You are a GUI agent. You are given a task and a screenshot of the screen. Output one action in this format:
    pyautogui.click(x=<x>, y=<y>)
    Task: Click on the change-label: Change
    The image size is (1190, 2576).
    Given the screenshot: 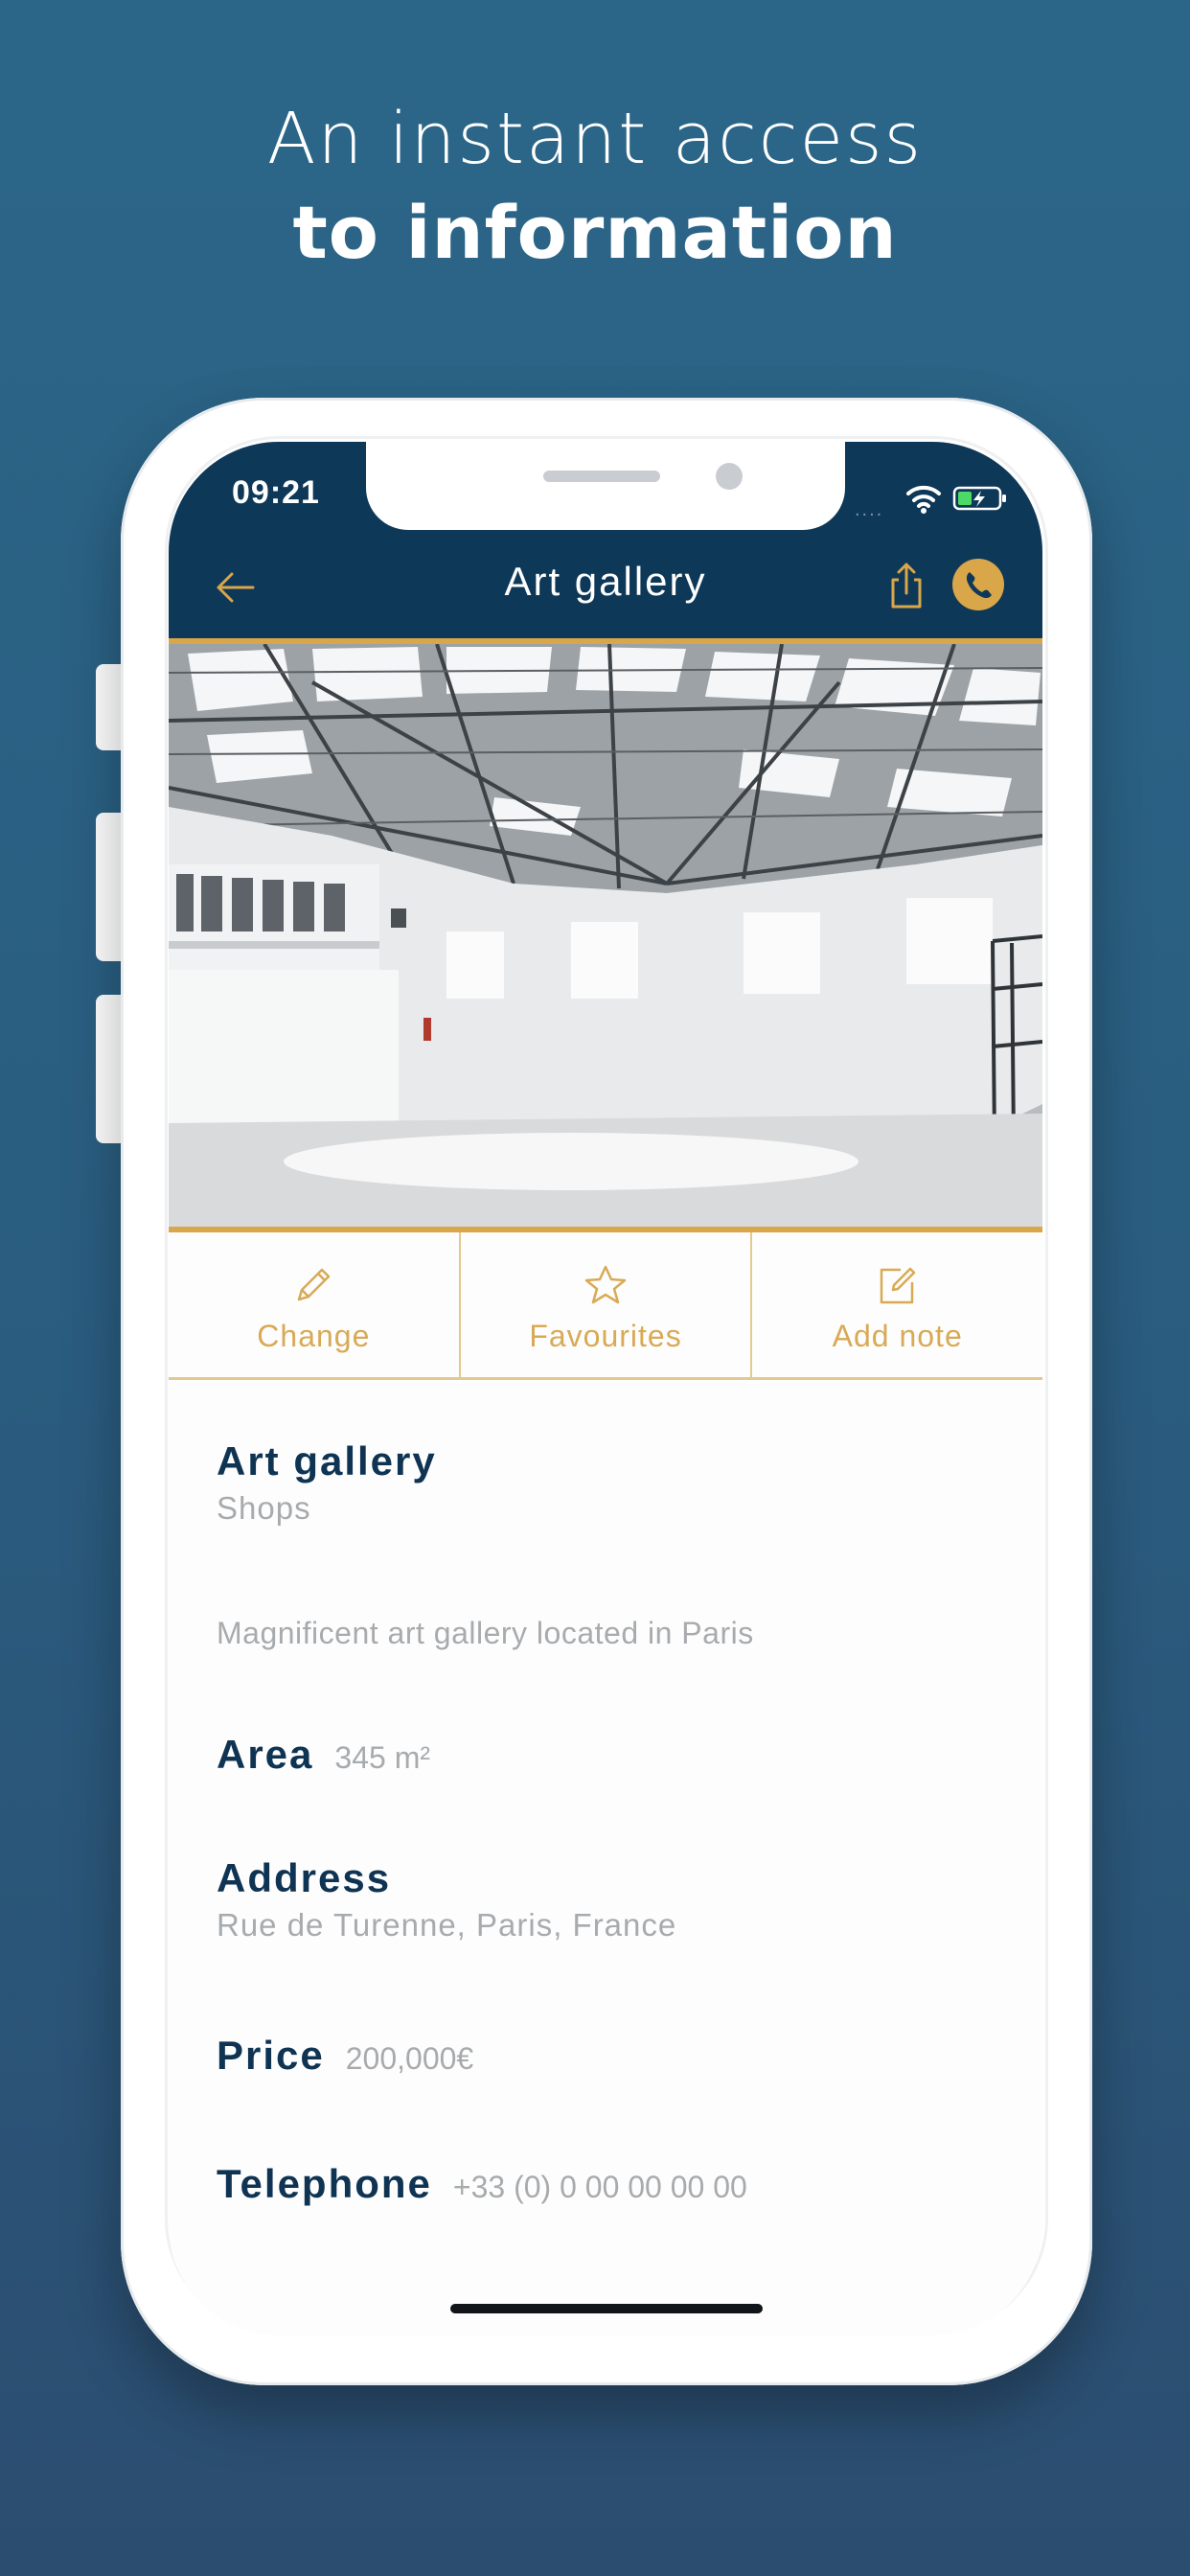 What is the action you would take?
    pyautogui.click(x=314, y=1336)
    